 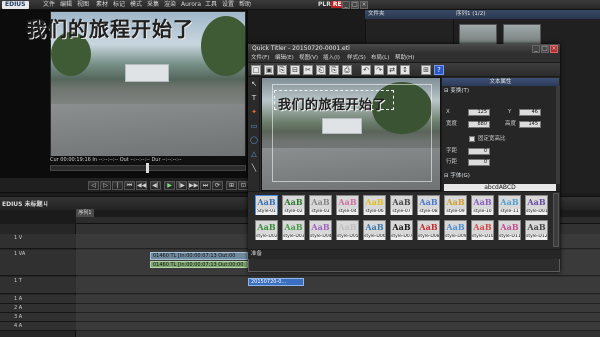 What do you see at coordinates (482, 230) in the screenshot?
I see `style-preset: AaB style-D10` at bounding box center [482, 230].